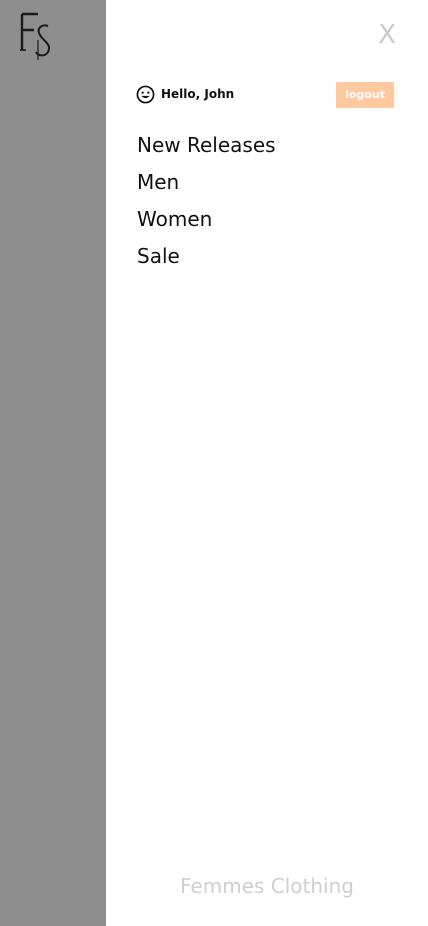  I want to click on smiley-icon, so click(145, 94).